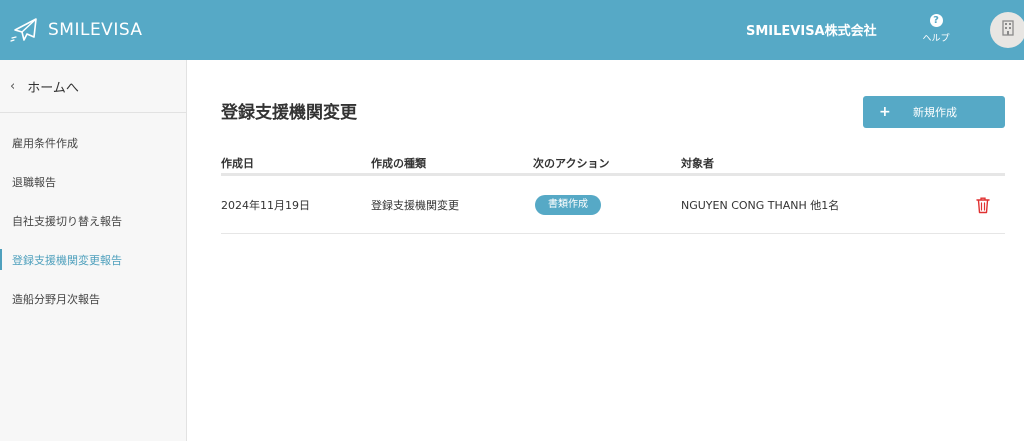 This screenshot has height=441, width=1024. Describe the element at coordinates (34, 182) in the screenshot. I see `sidebar-item-label: 退職報告` at that location.